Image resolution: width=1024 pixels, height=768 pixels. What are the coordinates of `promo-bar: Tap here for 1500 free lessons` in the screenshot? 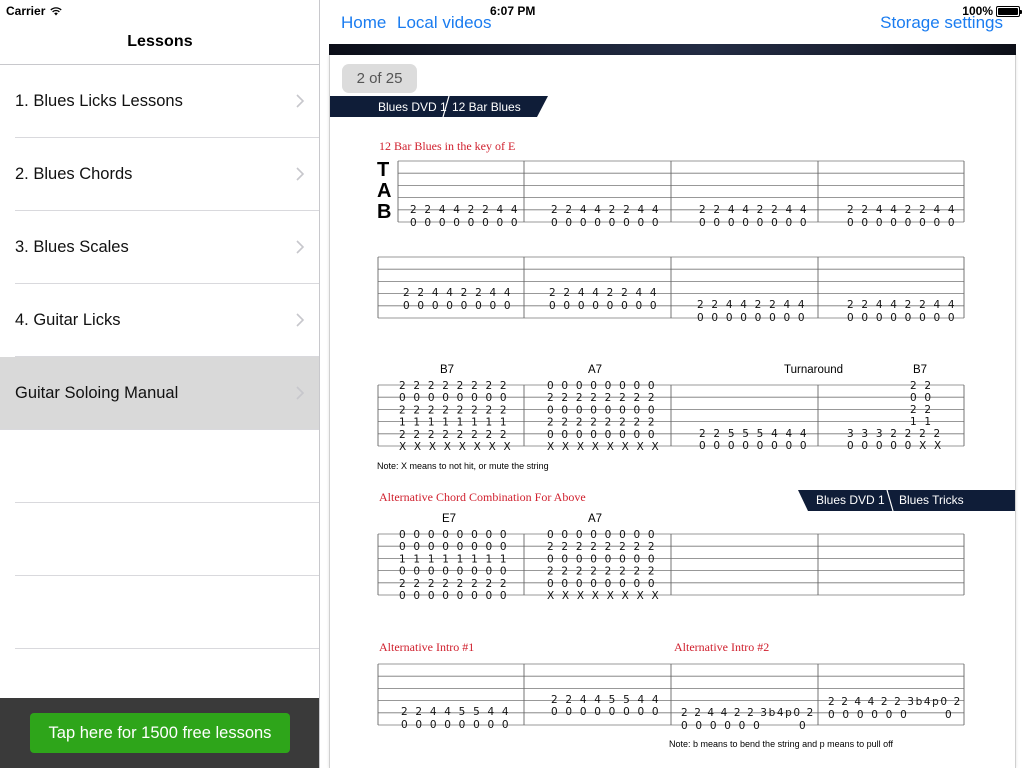 It's located at (159, 733).